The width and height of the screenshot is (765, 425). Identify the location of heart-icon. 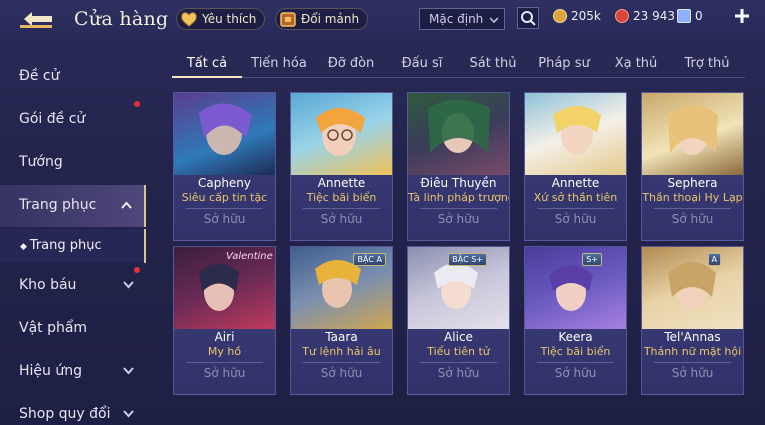
(189, 19).